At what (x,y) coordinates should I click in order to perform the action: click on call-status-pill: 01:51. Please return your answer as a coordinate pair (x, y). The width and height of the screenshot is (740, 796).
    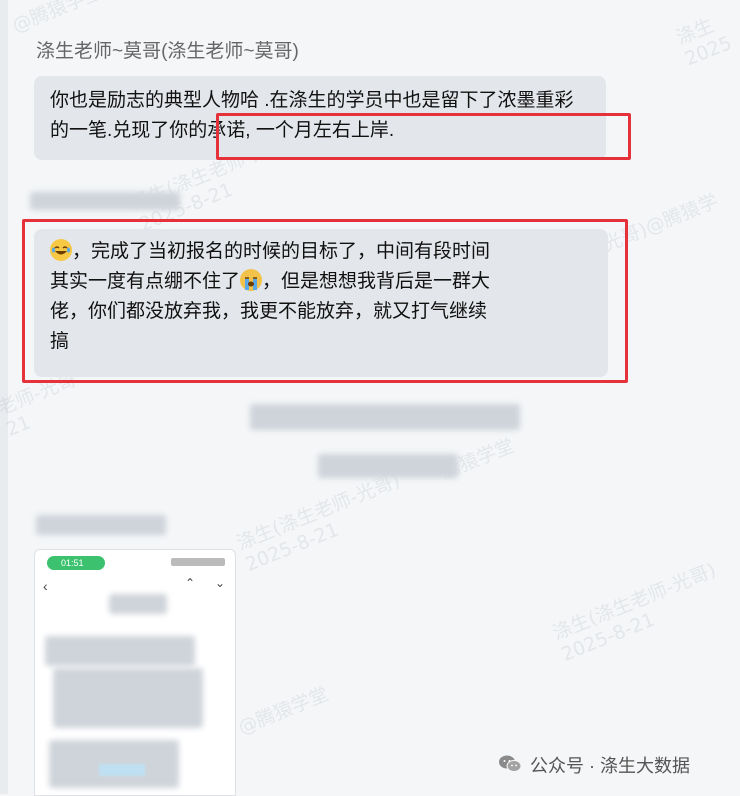
    Looking at the image, I should click on (76, 563).